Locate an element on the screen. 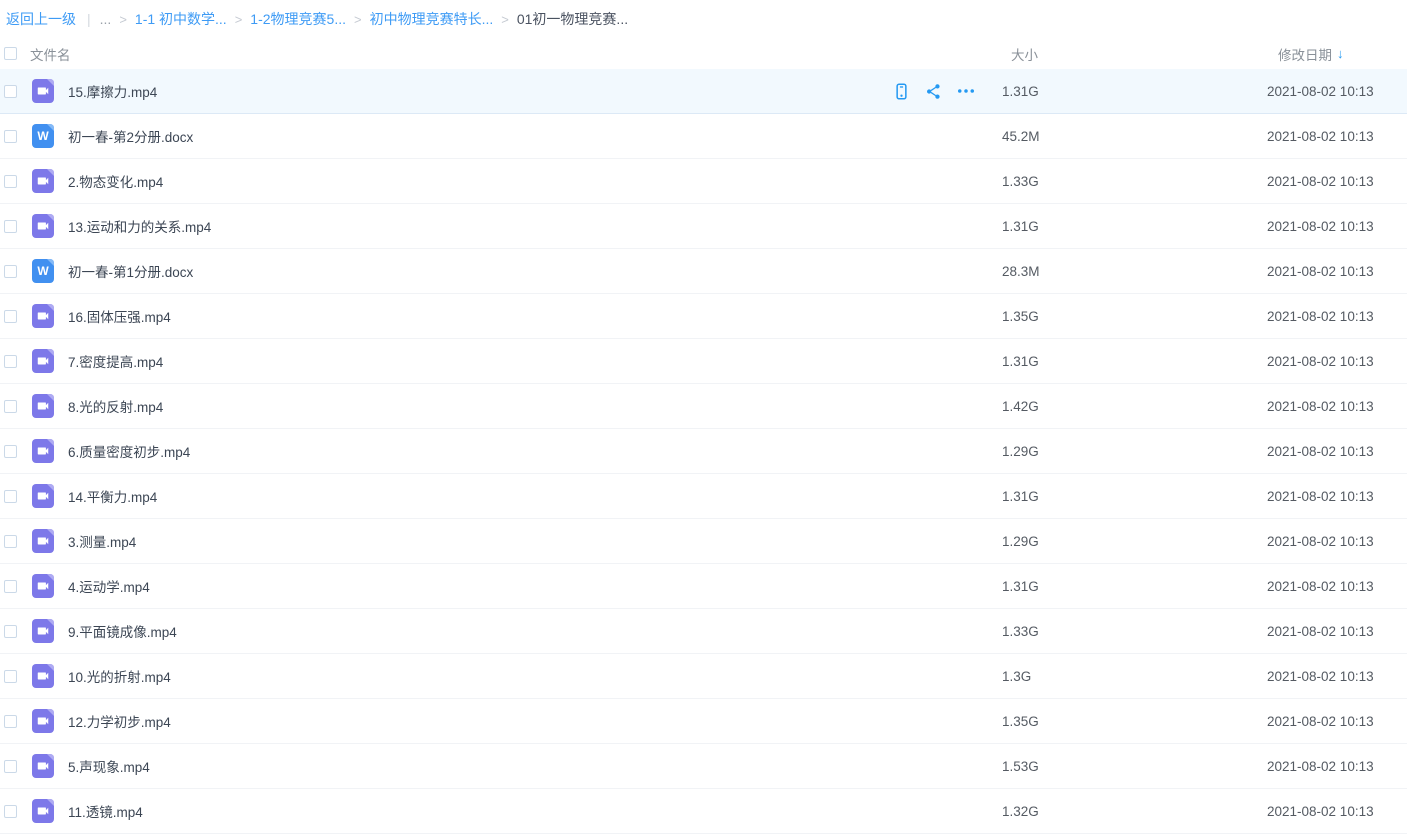 The height and width of the screenshot is (834, 1407). table-row: 10.光的折射.mp4 1.3G 2021-08-02 10:13 is located at coordinates (703, 676).